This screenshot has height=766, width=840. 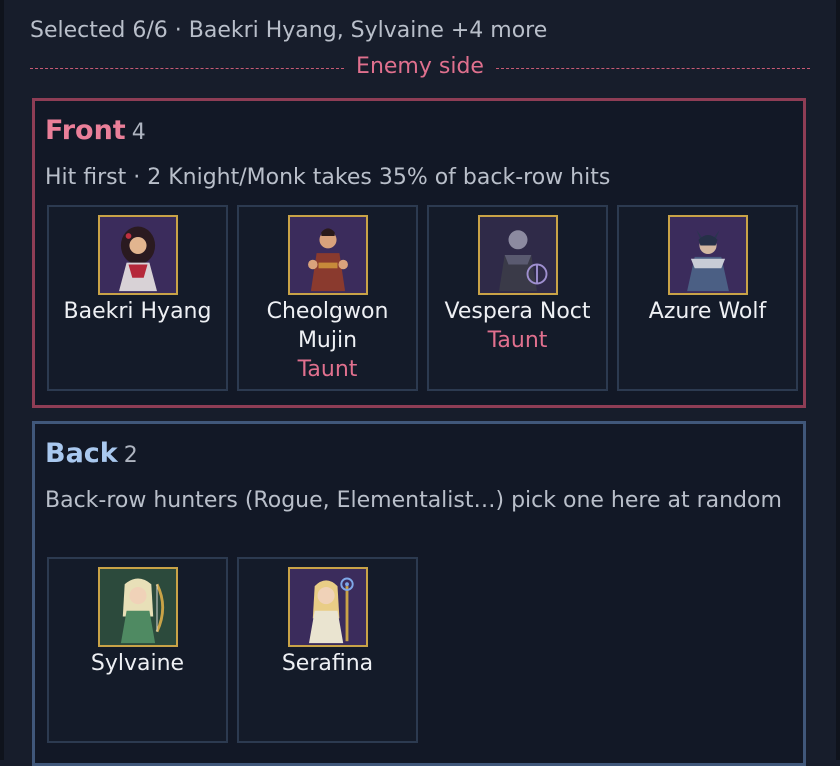 What do you see at coordinates (707, 298) in the screenshot?
I see `unit-card: Azure Wolf` at bounding box center [707, 298].